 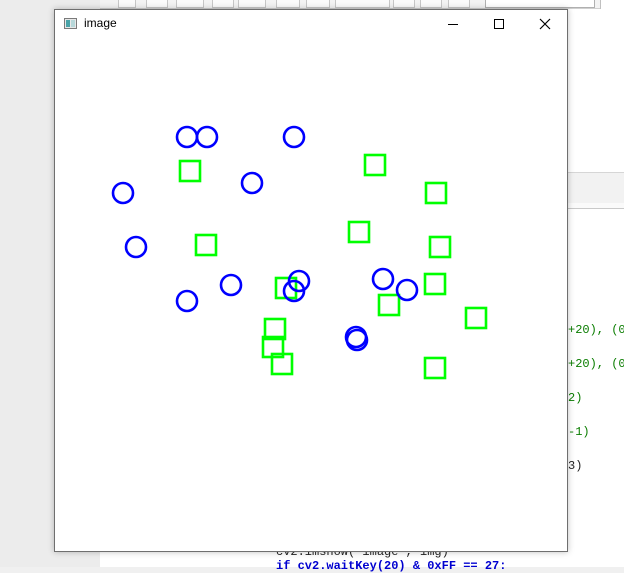 What do you see at coordinates (540, 4) in the screenshot?
I see `cell-type-dropdown` at bounding box center [540, 4].